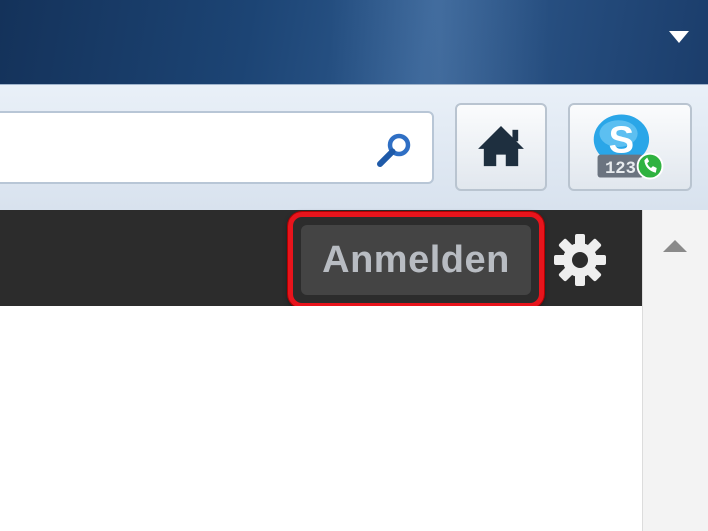  What do you see at coordinates (580, 260) in the screenshot?
I see `gear-icon` at bounding box center [580, 260].